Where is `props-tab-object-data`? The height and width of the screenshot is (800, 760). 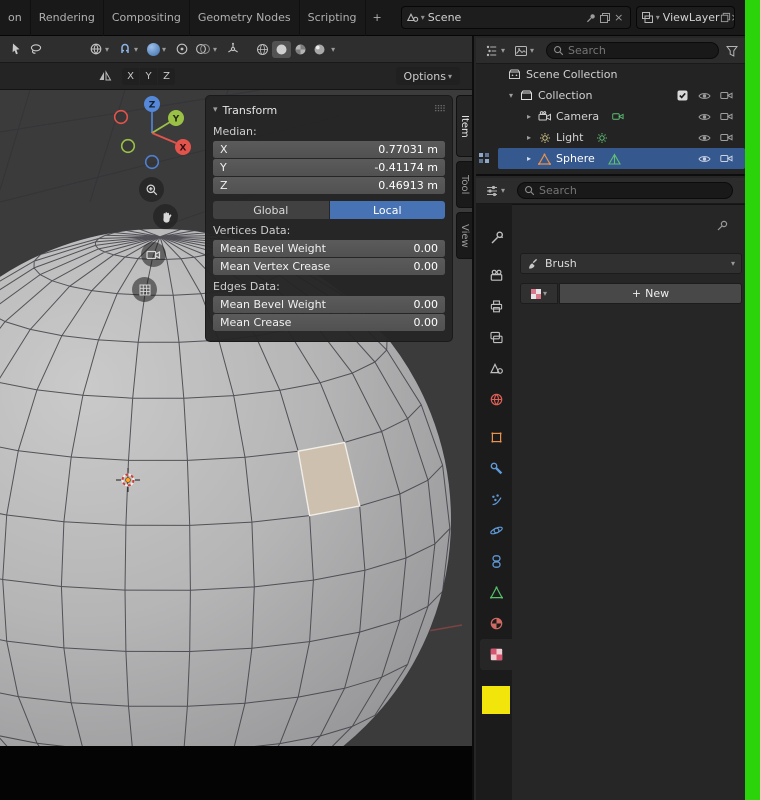 props-tab-object-data is located at coordinates (496, 592).